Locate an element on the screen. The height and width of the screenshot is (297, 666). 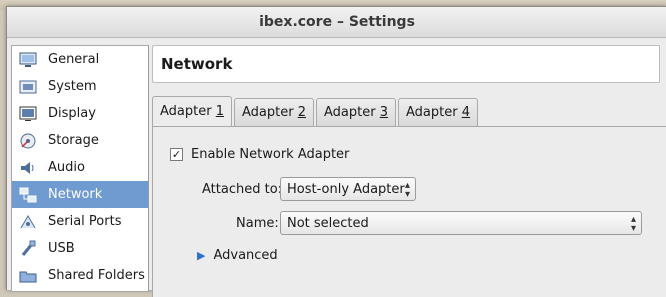
tab-adapter-1: Adapter 1 is located at coordinates (192, 111).